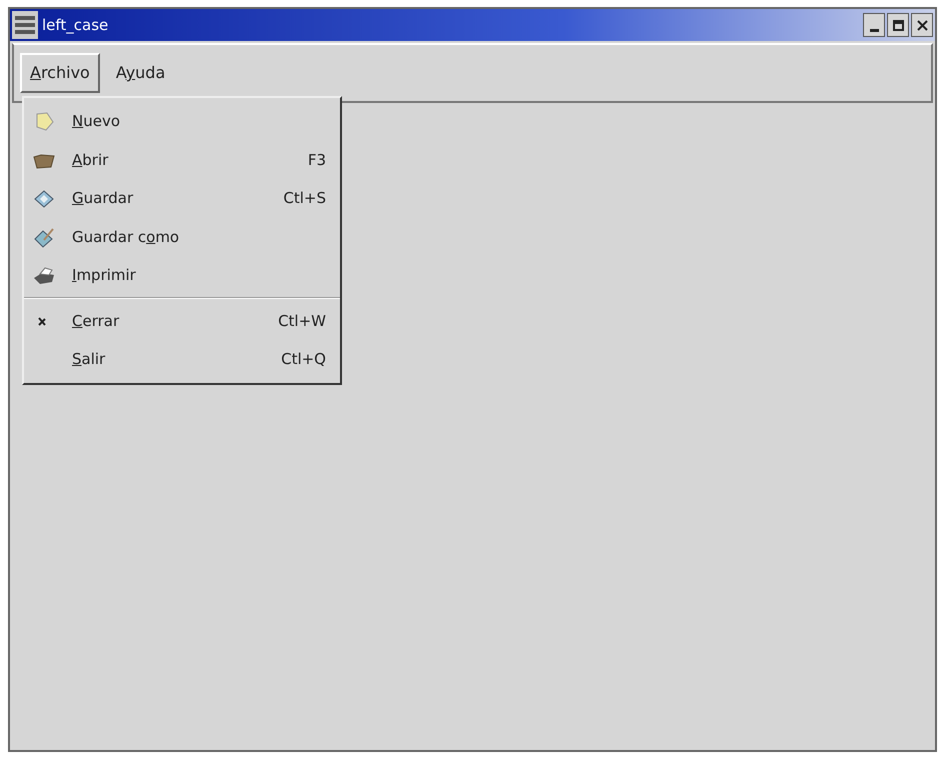 This screenshot has height=758, width=941. What do you see at coordinates (303, 359) in the screenshot?
I see `shortcut-label: Ctl+Q` at bounding box center [303, 359].